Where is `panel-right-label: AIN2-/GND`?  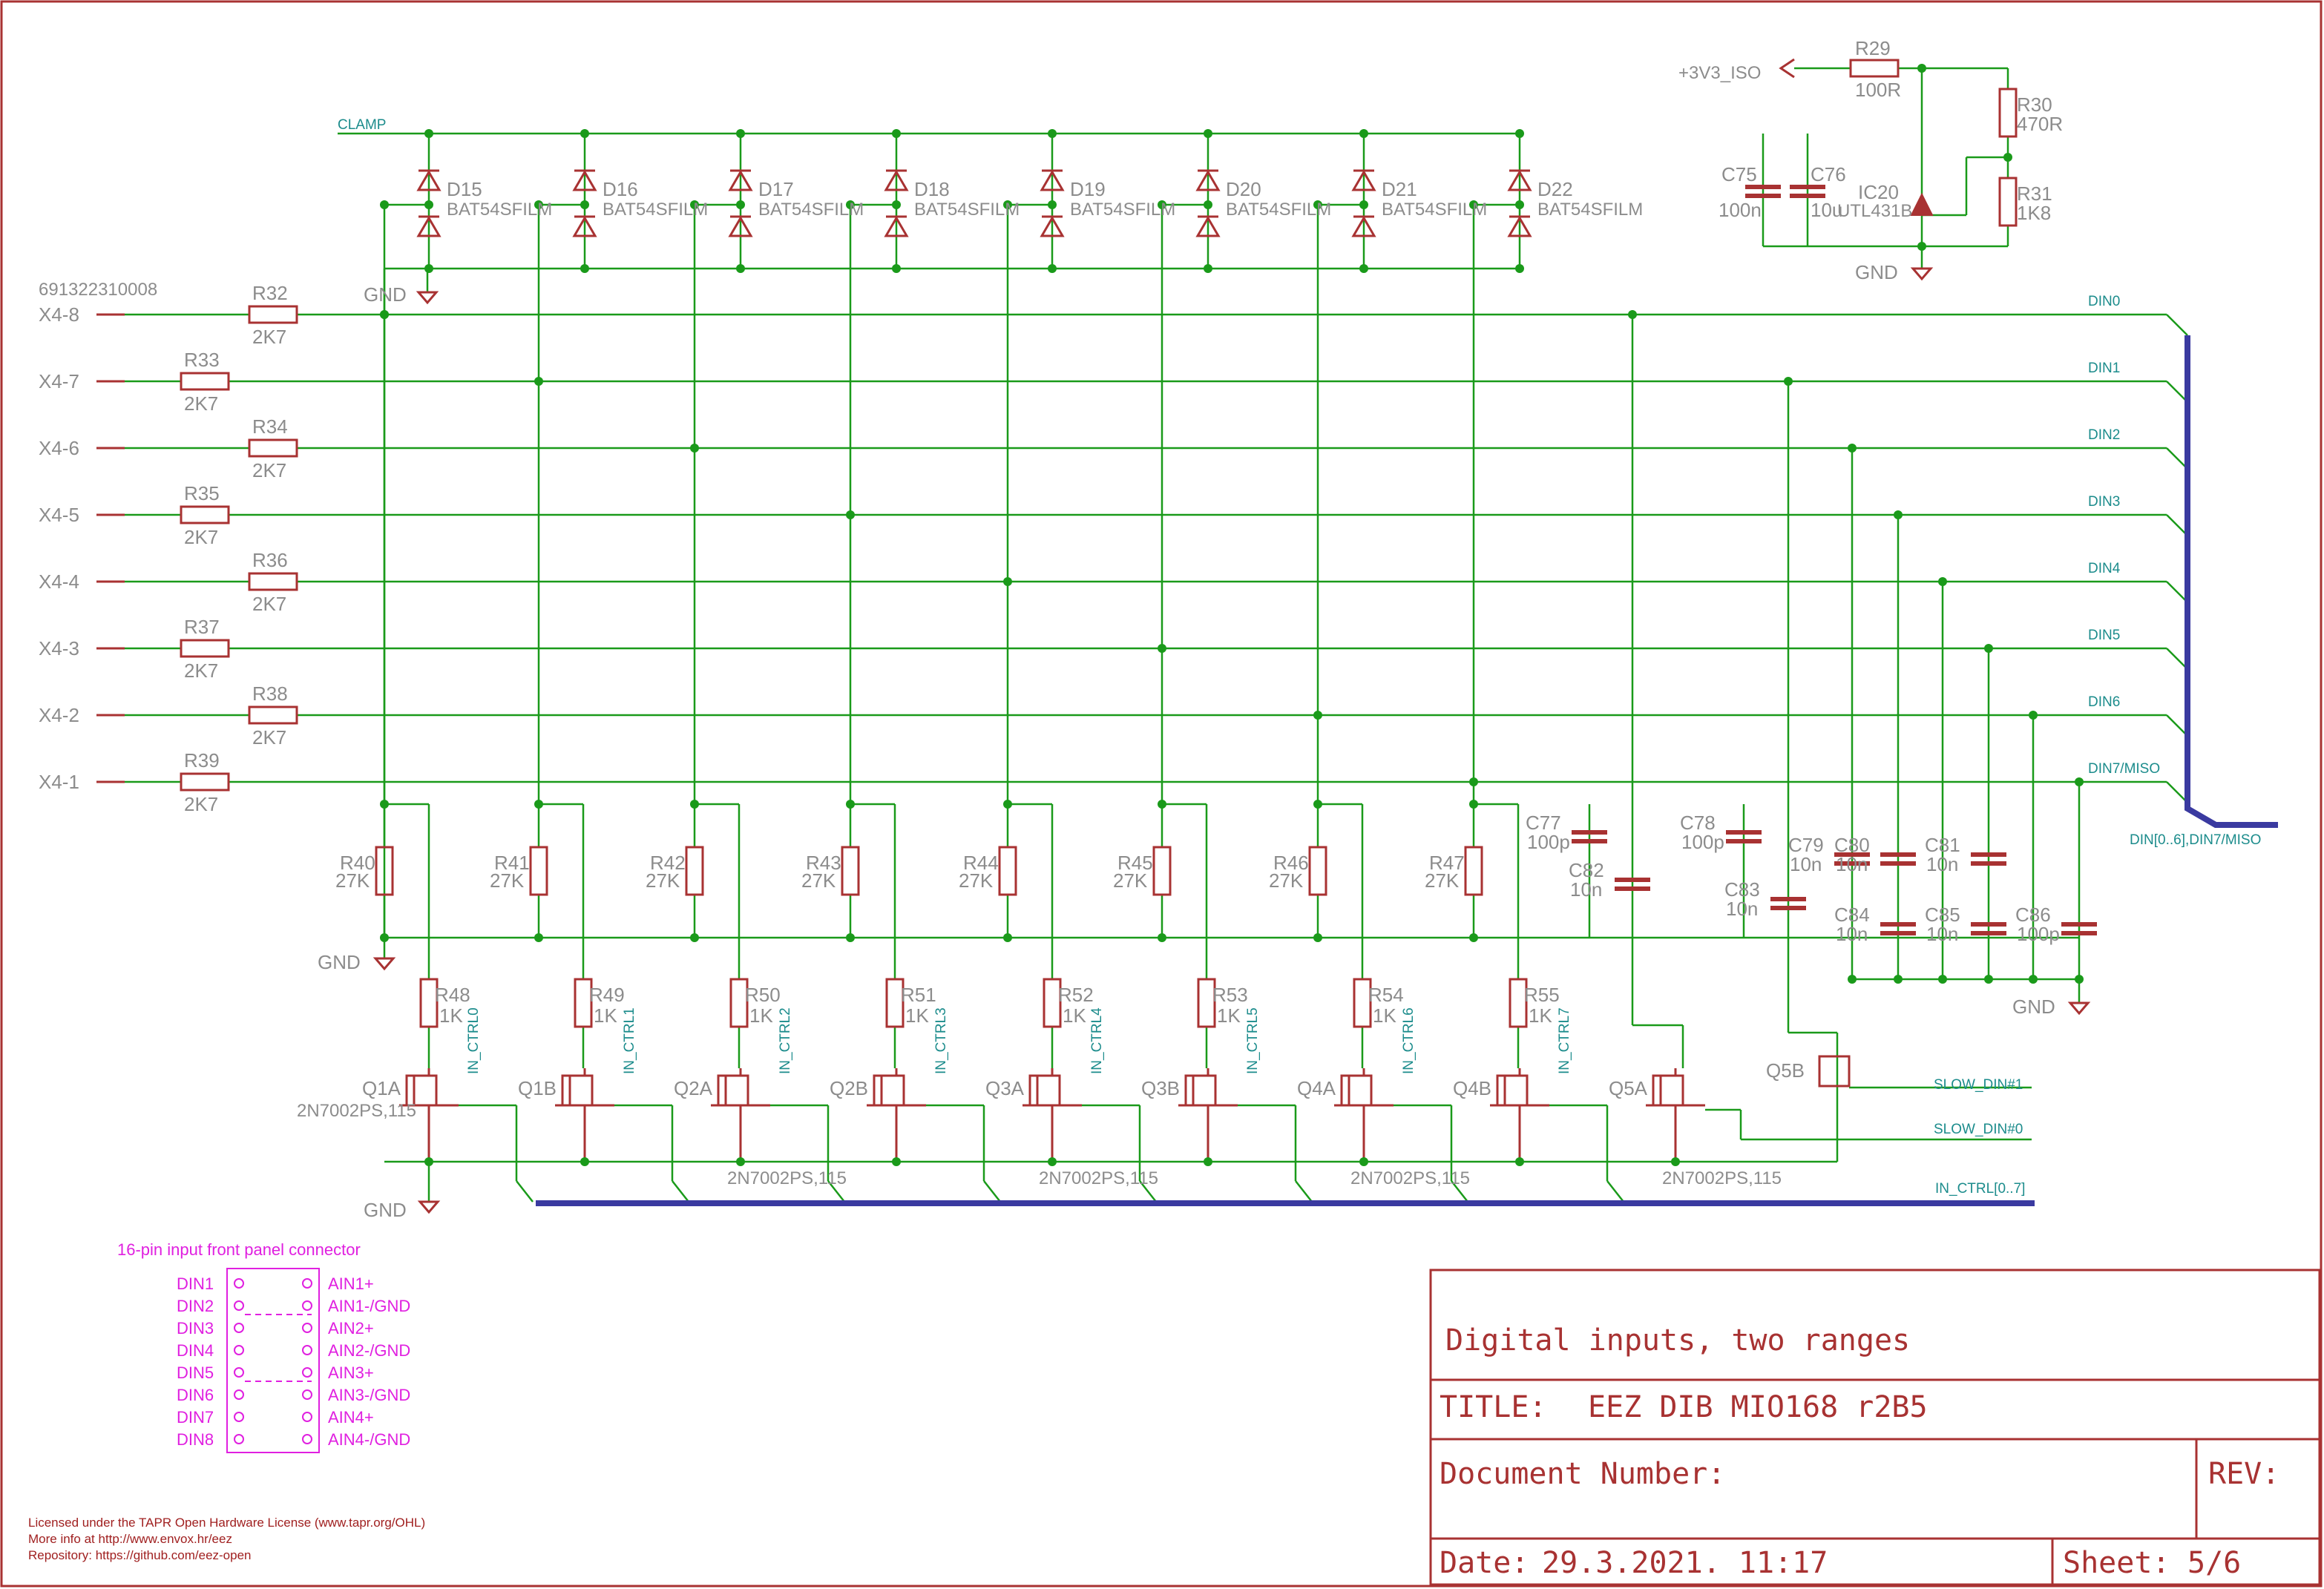
panel-right-label: AIN2-/GND is located at coordinates (369, 1350).